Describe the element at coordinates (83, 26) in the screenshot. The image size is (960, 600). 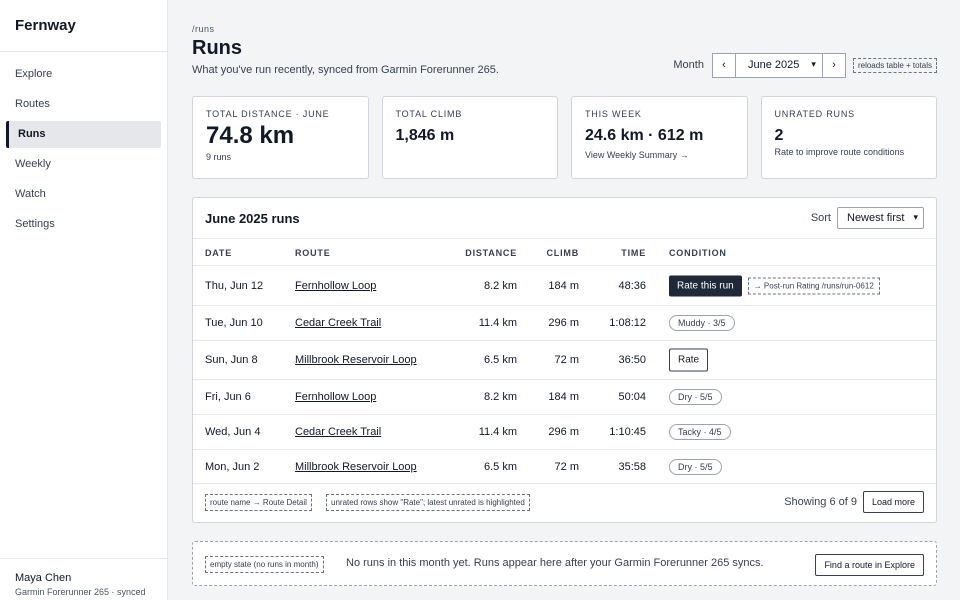
I see `brand-logo: Fernway` at that location.